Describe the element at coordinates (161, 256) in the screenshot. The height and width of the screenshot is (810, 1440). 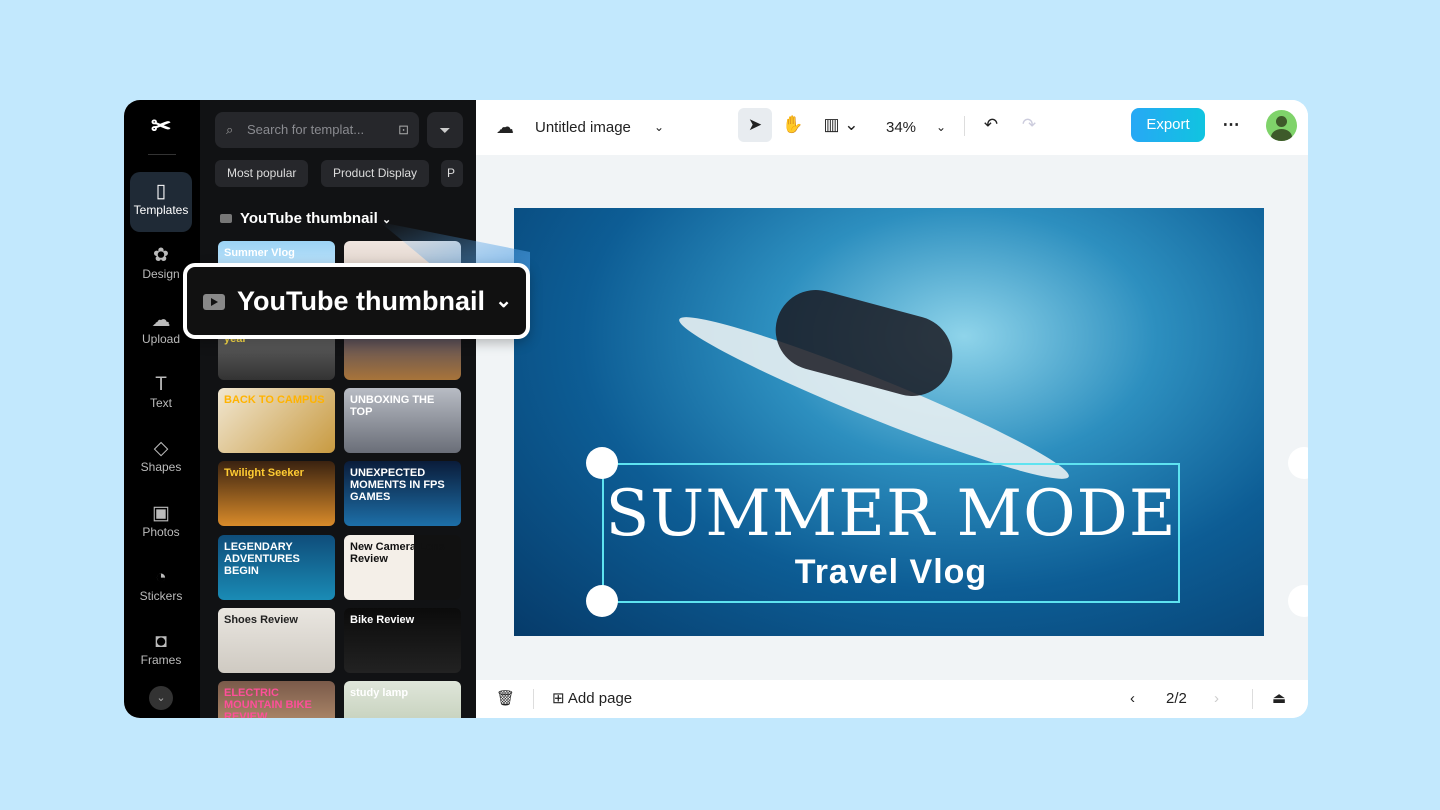
I see `design-icon: ✿` at that location.